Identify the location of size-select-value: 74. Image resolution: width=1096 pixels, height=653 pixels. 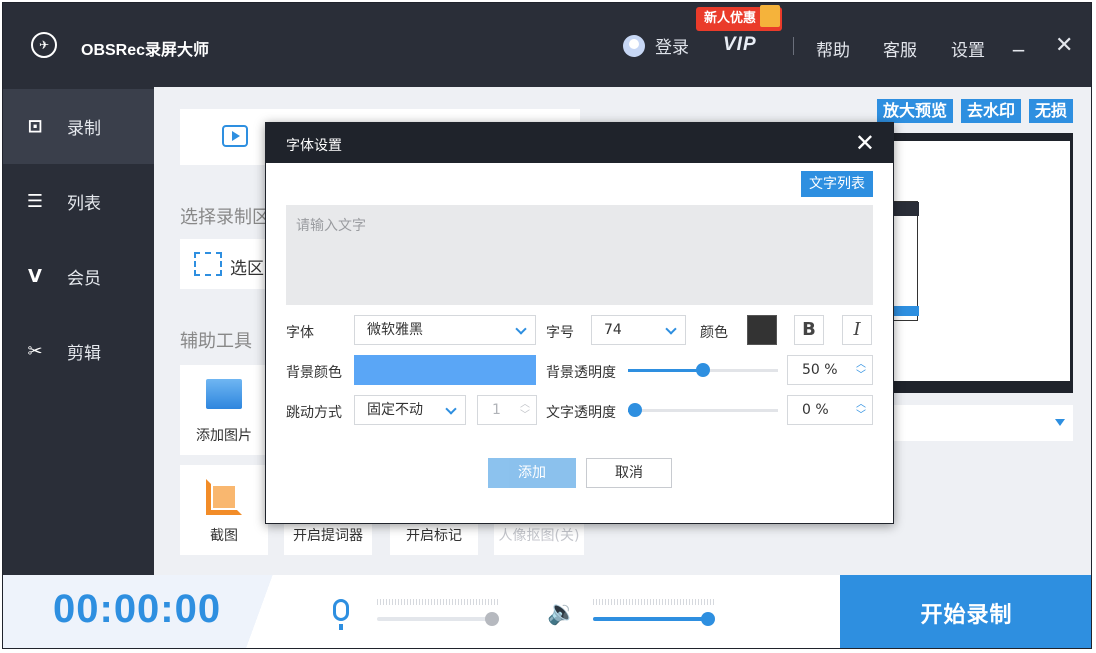
(613, 330).